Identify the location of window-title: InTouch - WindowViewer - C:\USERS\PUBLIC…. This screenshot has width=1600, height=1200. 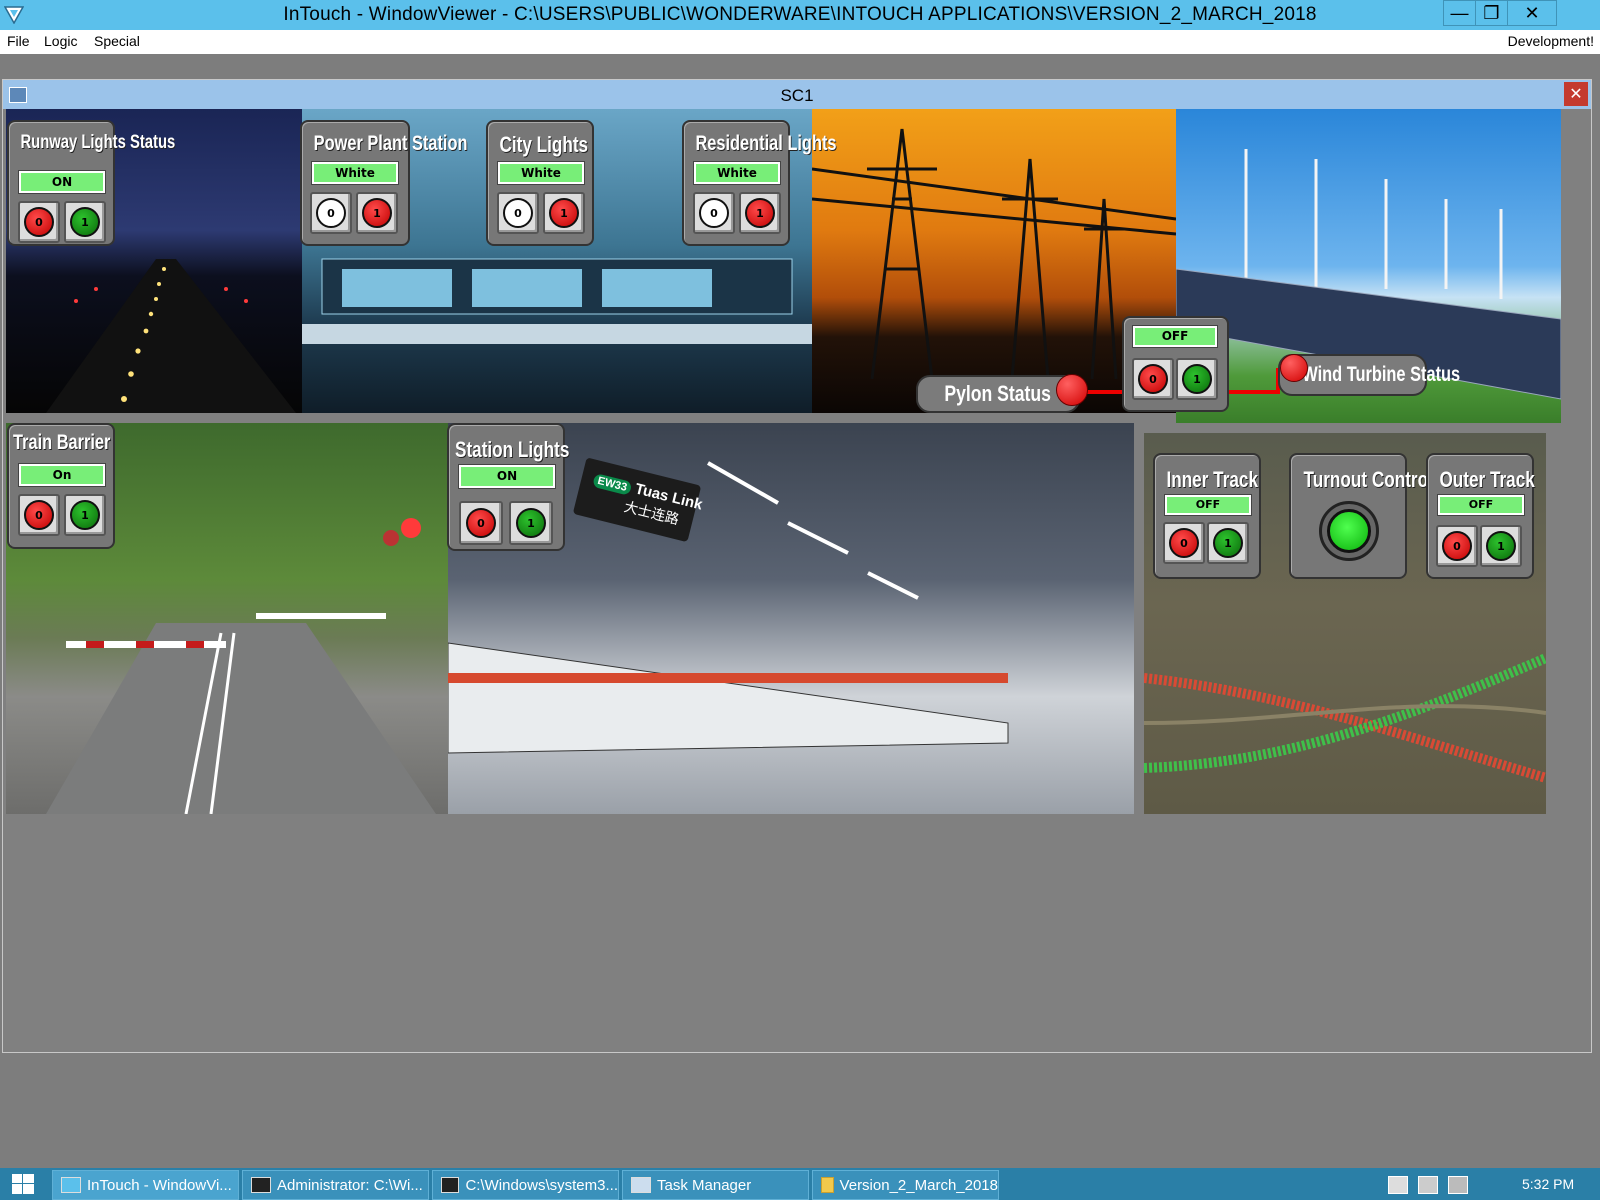
(800, 14).